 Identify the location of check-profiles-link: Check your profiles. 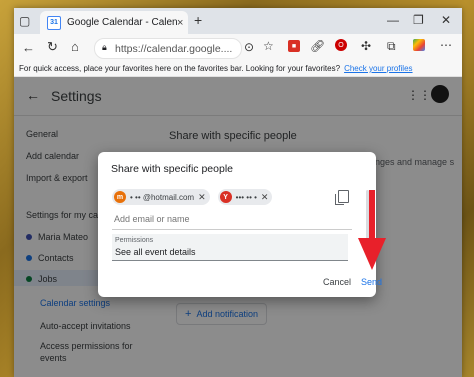
(378, 68).